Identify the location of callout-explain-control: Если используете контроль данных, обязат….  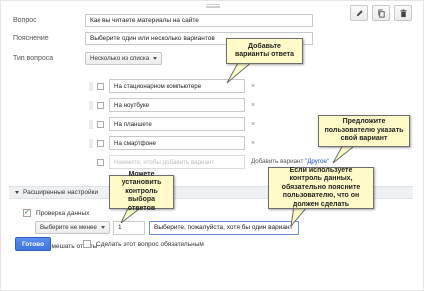
(321, 188).